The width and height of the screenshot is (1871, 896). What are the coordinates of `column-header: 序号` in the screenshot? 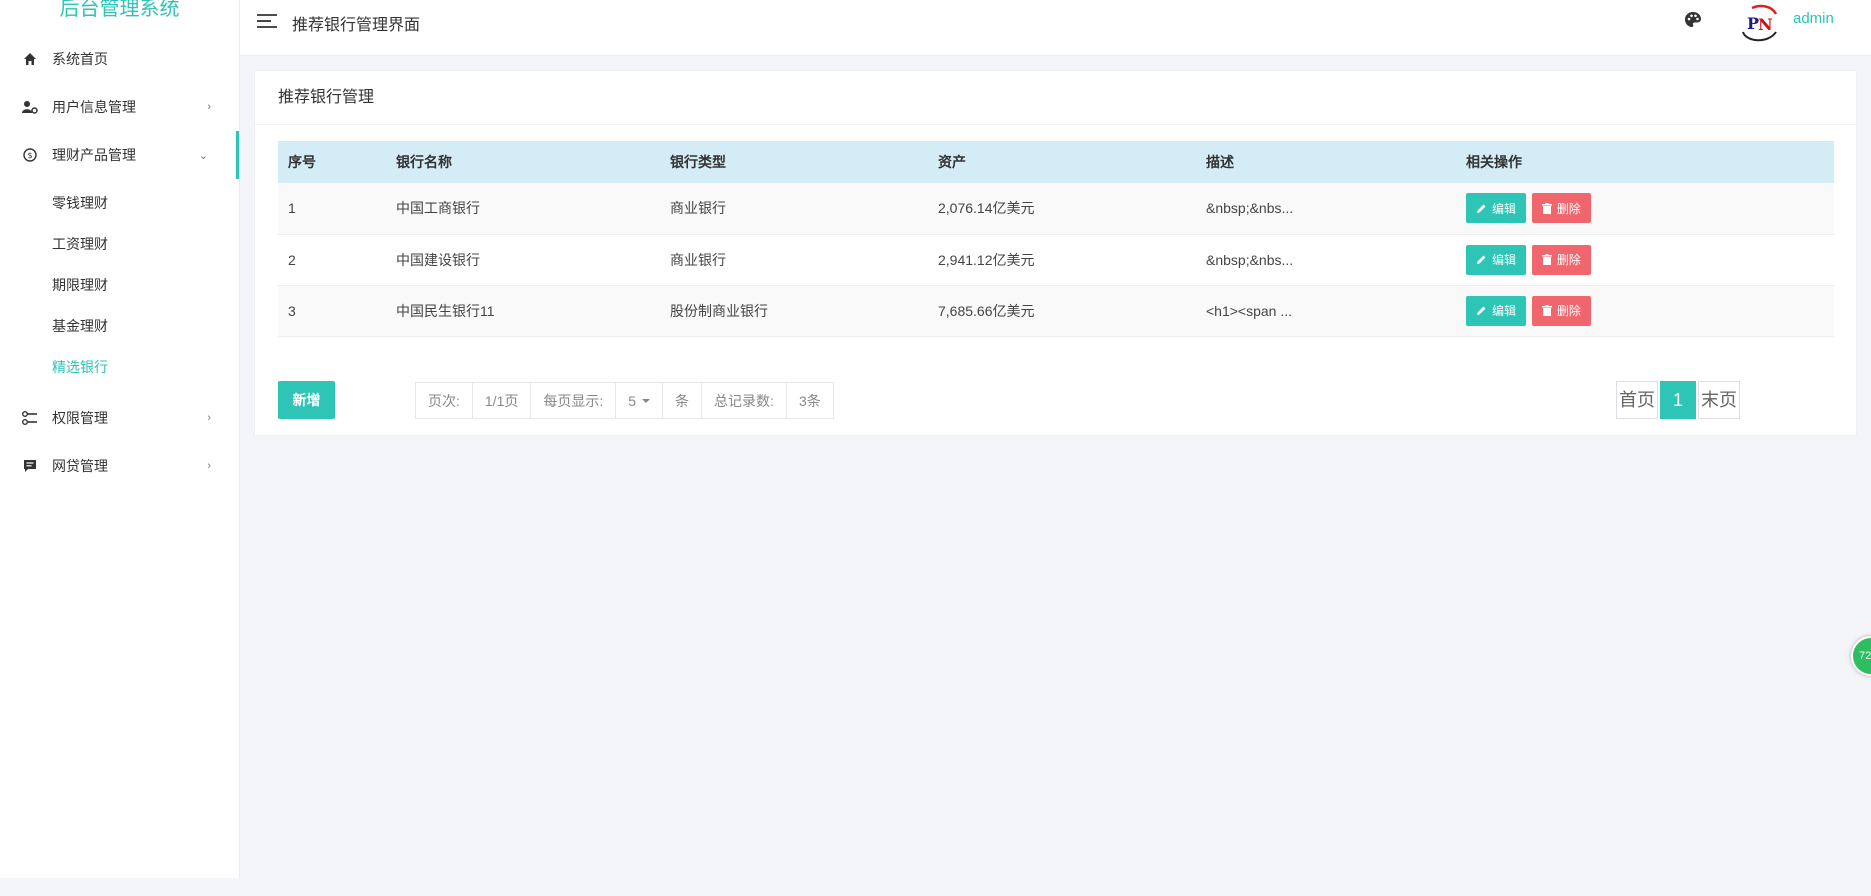 It's located at (332, 162).